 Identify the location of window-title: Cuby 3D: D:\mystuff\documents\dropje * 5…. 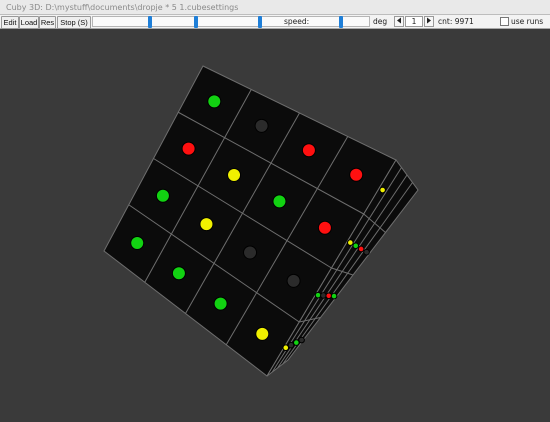
(122, 7).